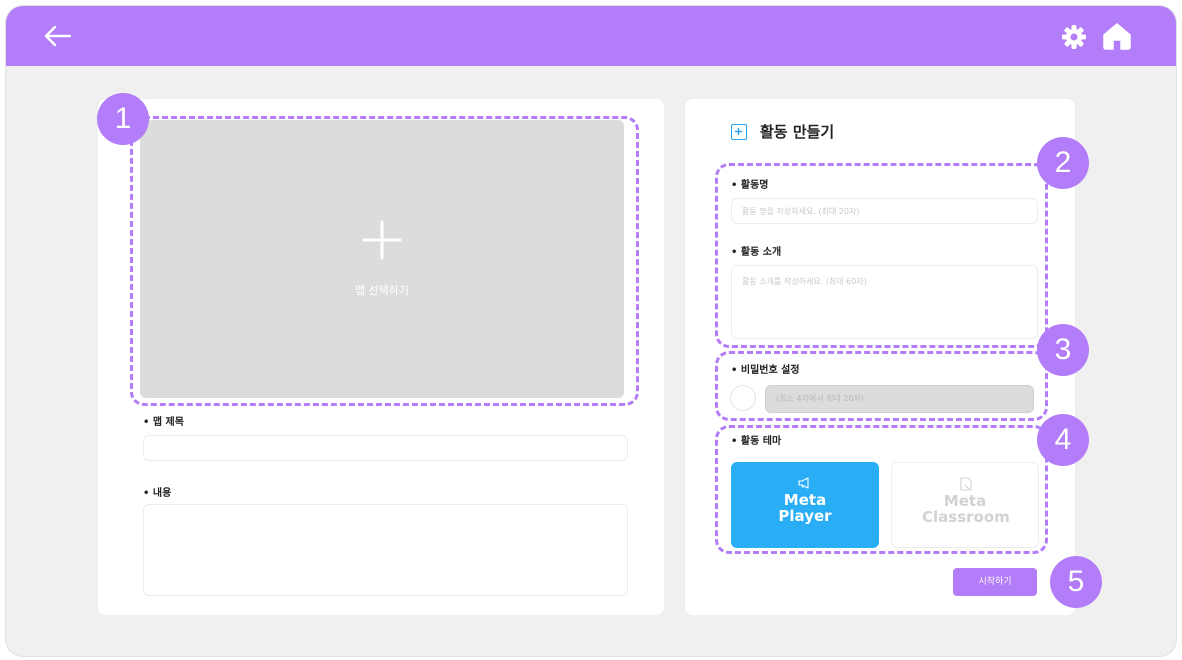  What do you see at coordinates (797, 132) in the screenshot?
I see `panel-title: 활동 만들기` at bounding box center [797, 132].